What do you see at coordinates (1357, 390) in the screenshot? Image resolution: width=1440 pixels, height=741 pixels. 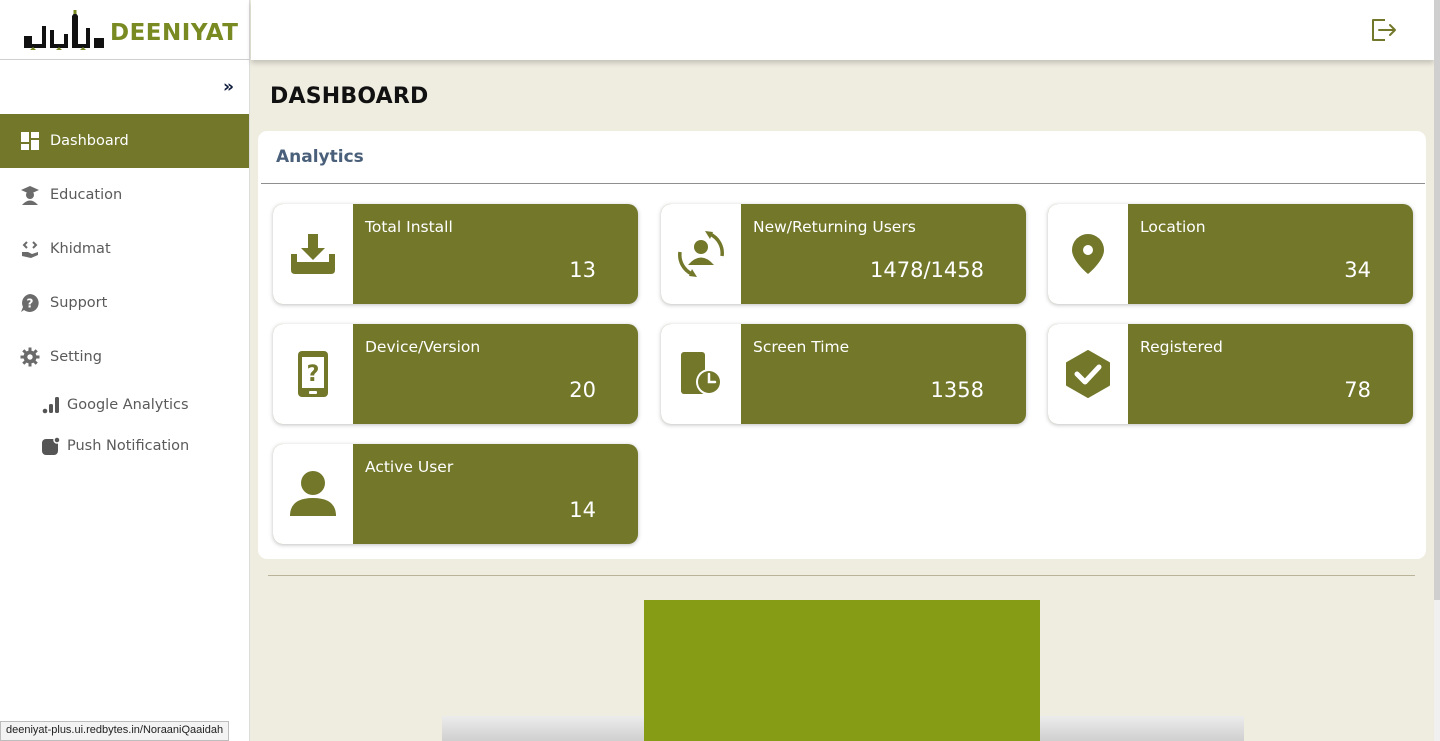 I see `stat-value: 78` at bounding box center [1357, 390].